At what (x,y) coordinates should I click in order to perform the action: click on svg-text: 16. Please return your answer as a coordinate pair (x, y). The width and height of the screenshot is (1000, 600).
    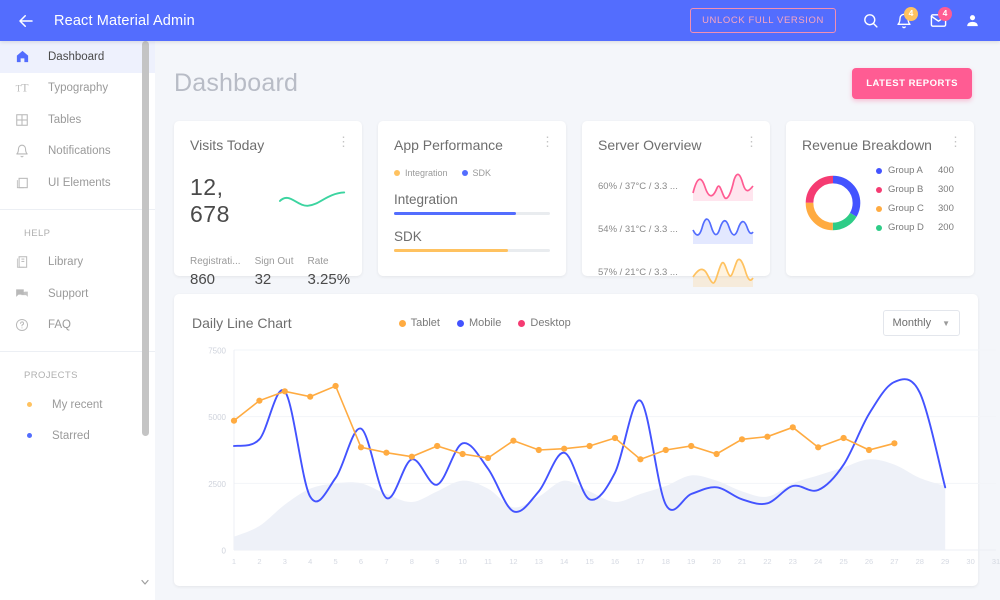
    Looking at the image, I should click on (615, 561).